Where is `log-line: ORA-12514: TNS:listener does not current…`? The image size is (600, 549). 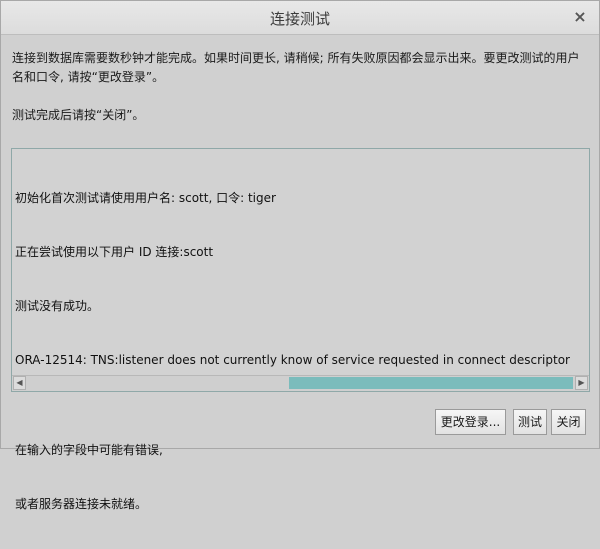 log-line: ORA-12514: TNS:listener does not current… is located at coordinates (292, 360).